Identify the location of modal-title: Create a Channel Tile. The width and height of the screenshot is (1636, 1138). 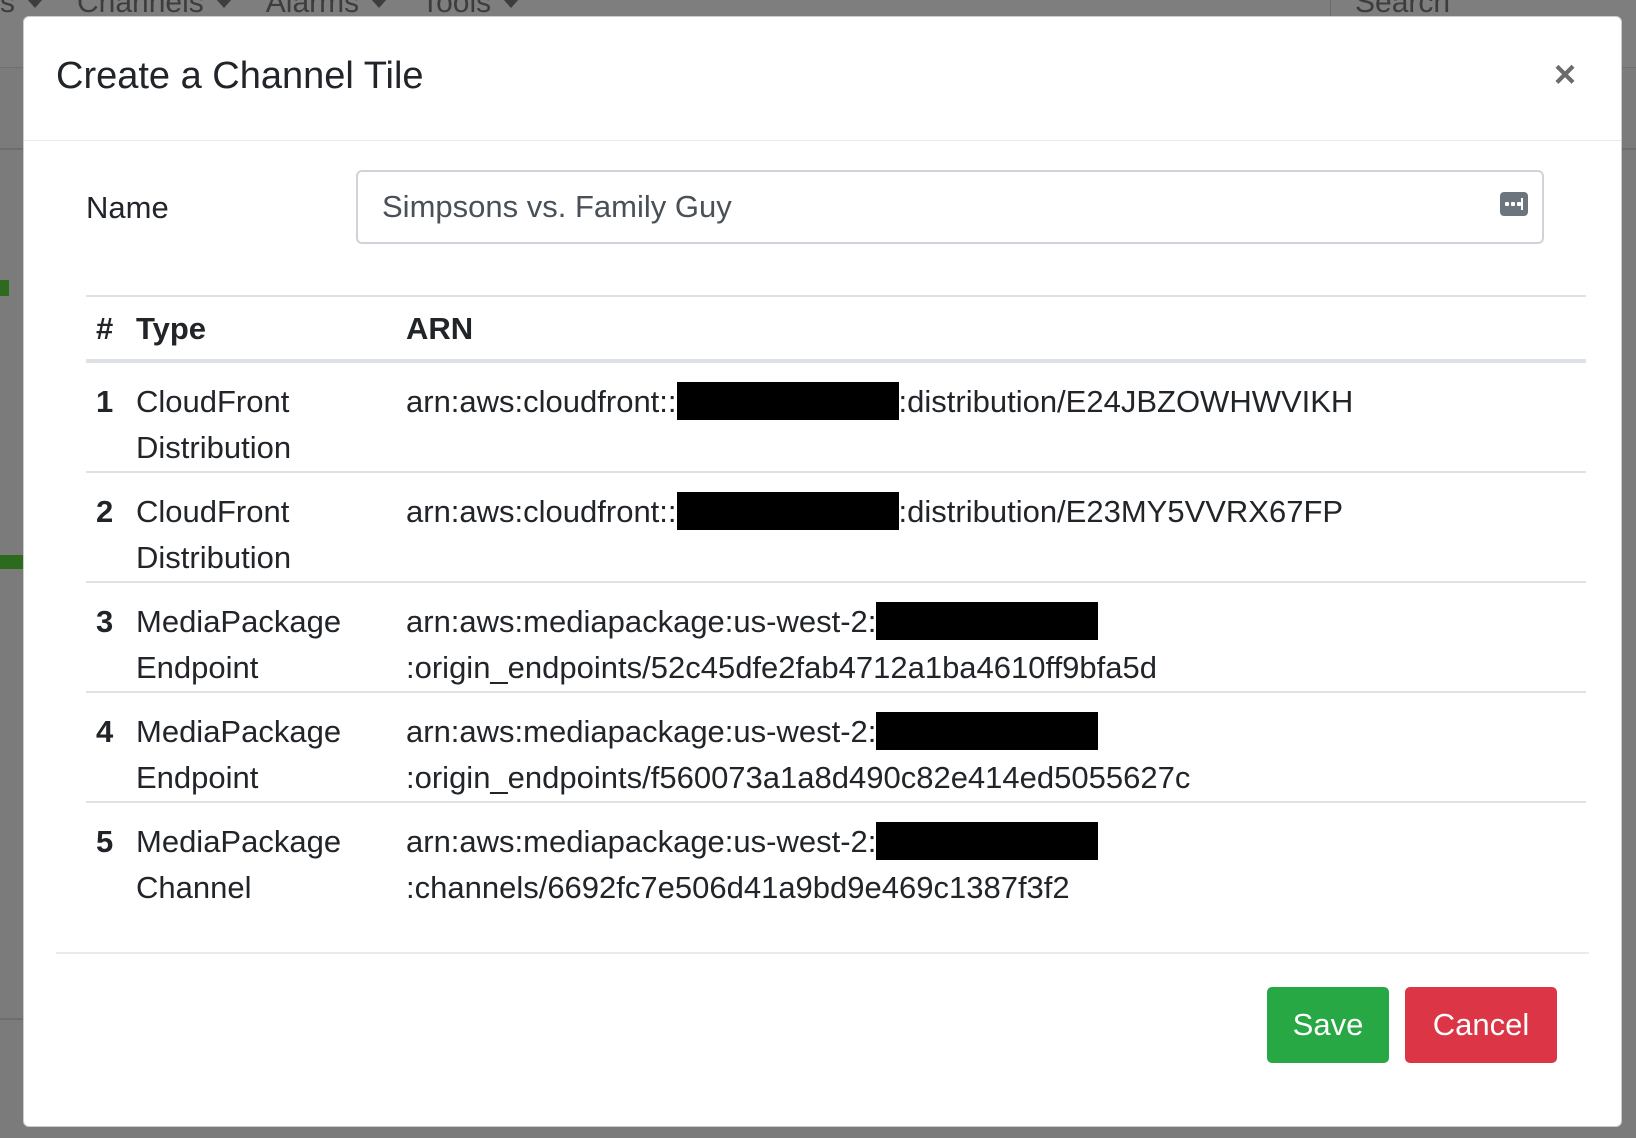
(240, 76).